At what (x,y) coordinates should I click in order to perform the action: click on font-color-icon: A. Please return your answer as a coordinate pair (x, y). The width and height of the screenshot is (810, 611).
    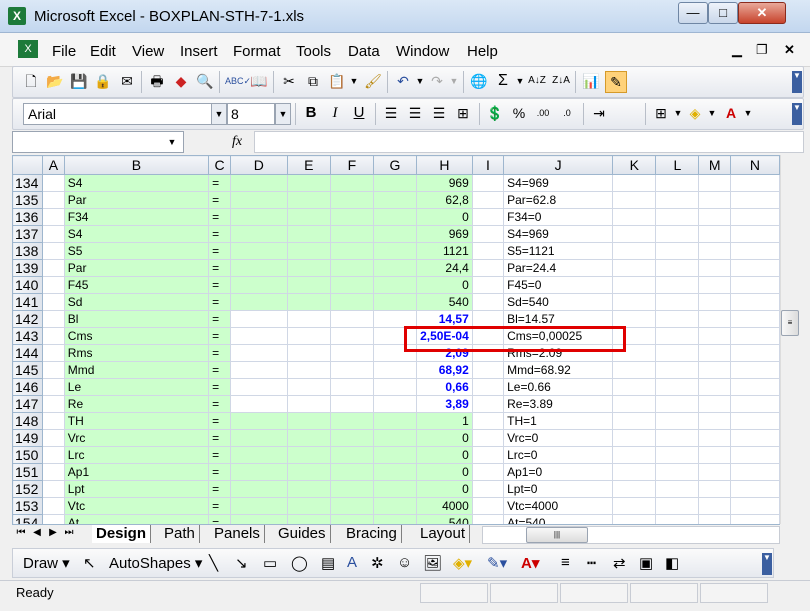
    Looking at the image, I should click on (731, 113).